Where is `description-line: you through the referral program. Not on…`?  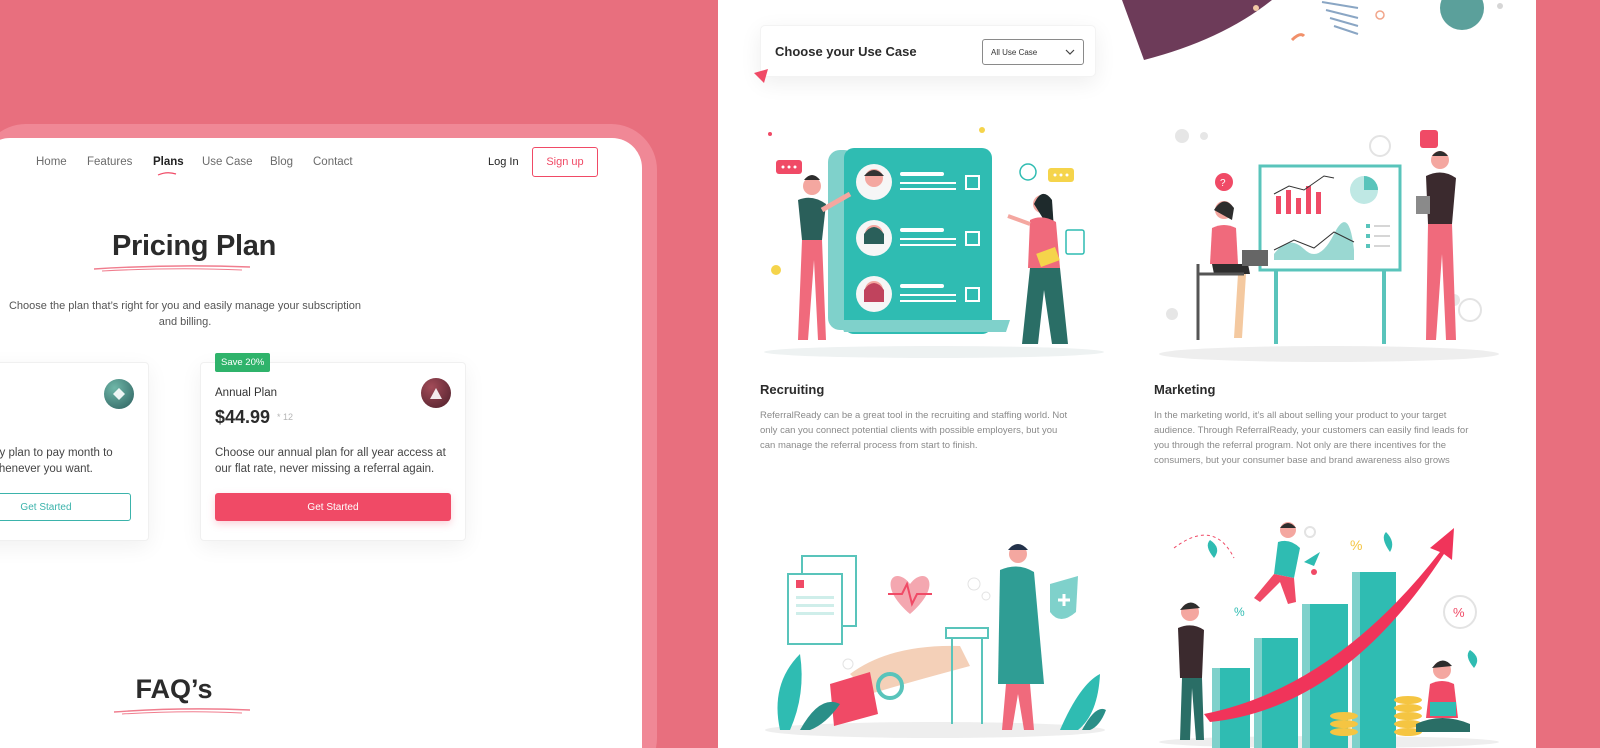 description-line: you through the referral program. Not on… is located at coordinates (1300, 445).